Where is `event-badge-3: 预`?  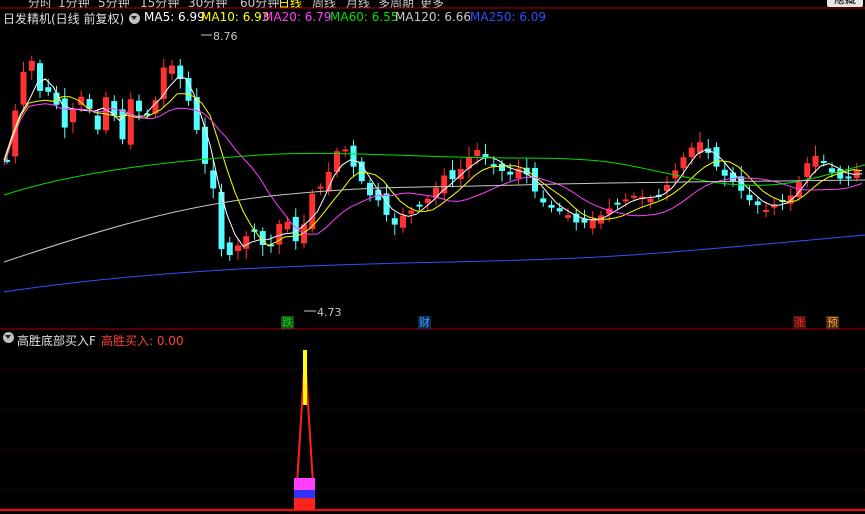
event-badge-3: 预 is located at coordinates (832, 322).